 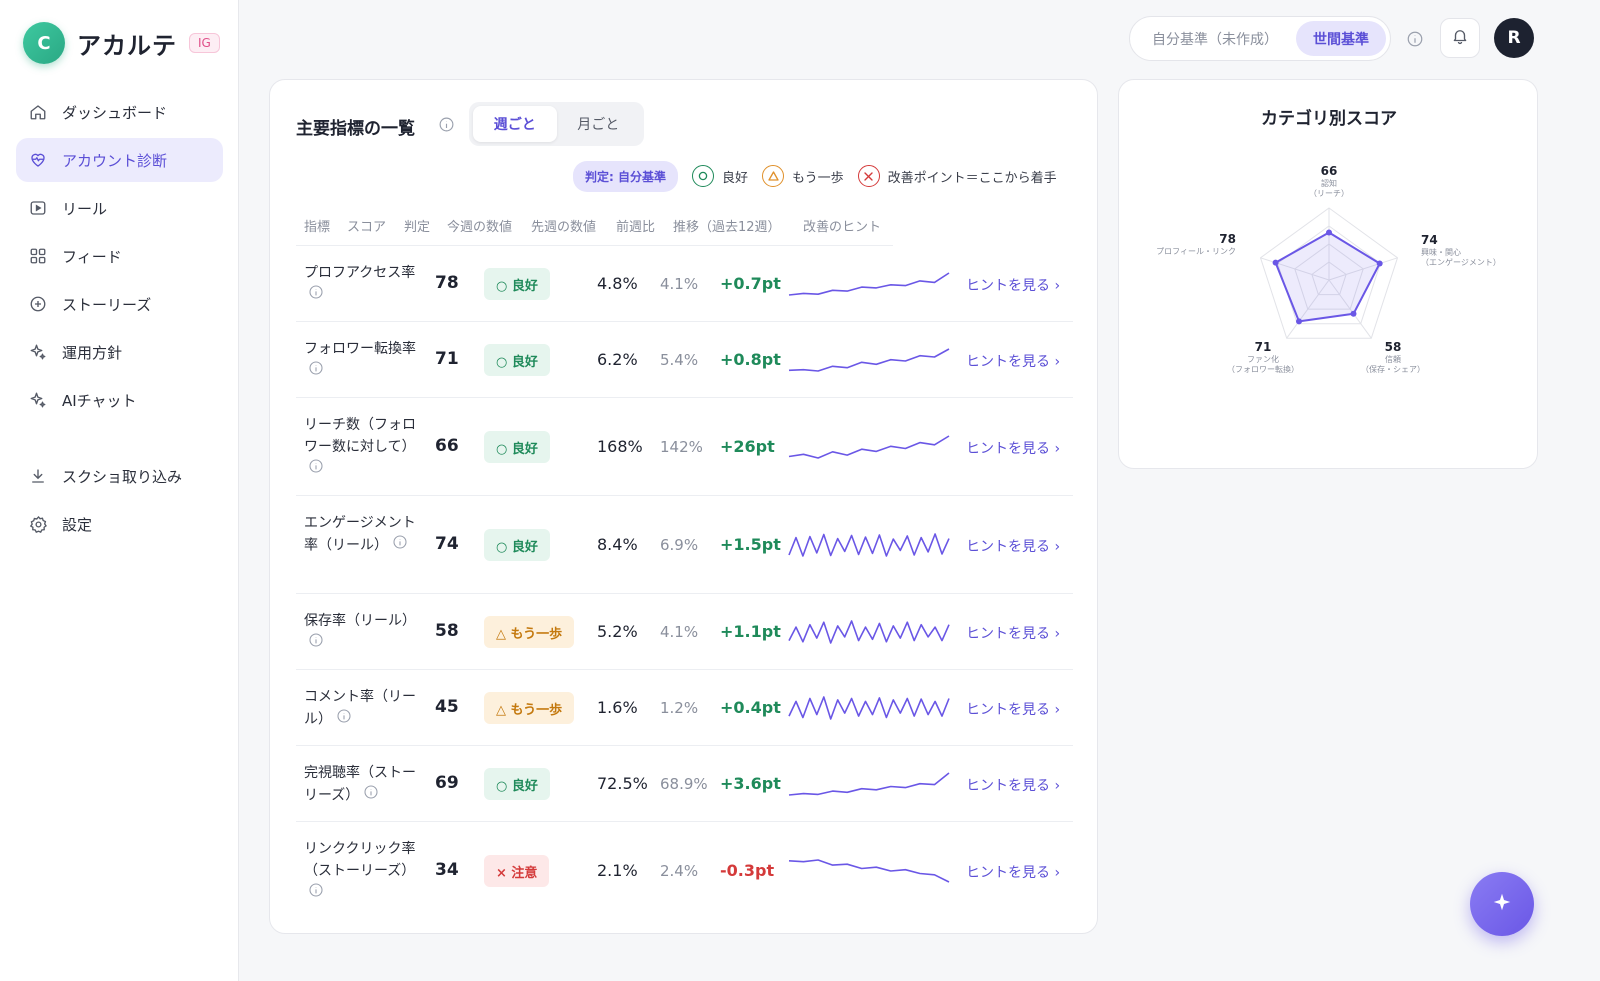 I want to click on tab-monthly: 月ごと, so click(x=599, y=124).